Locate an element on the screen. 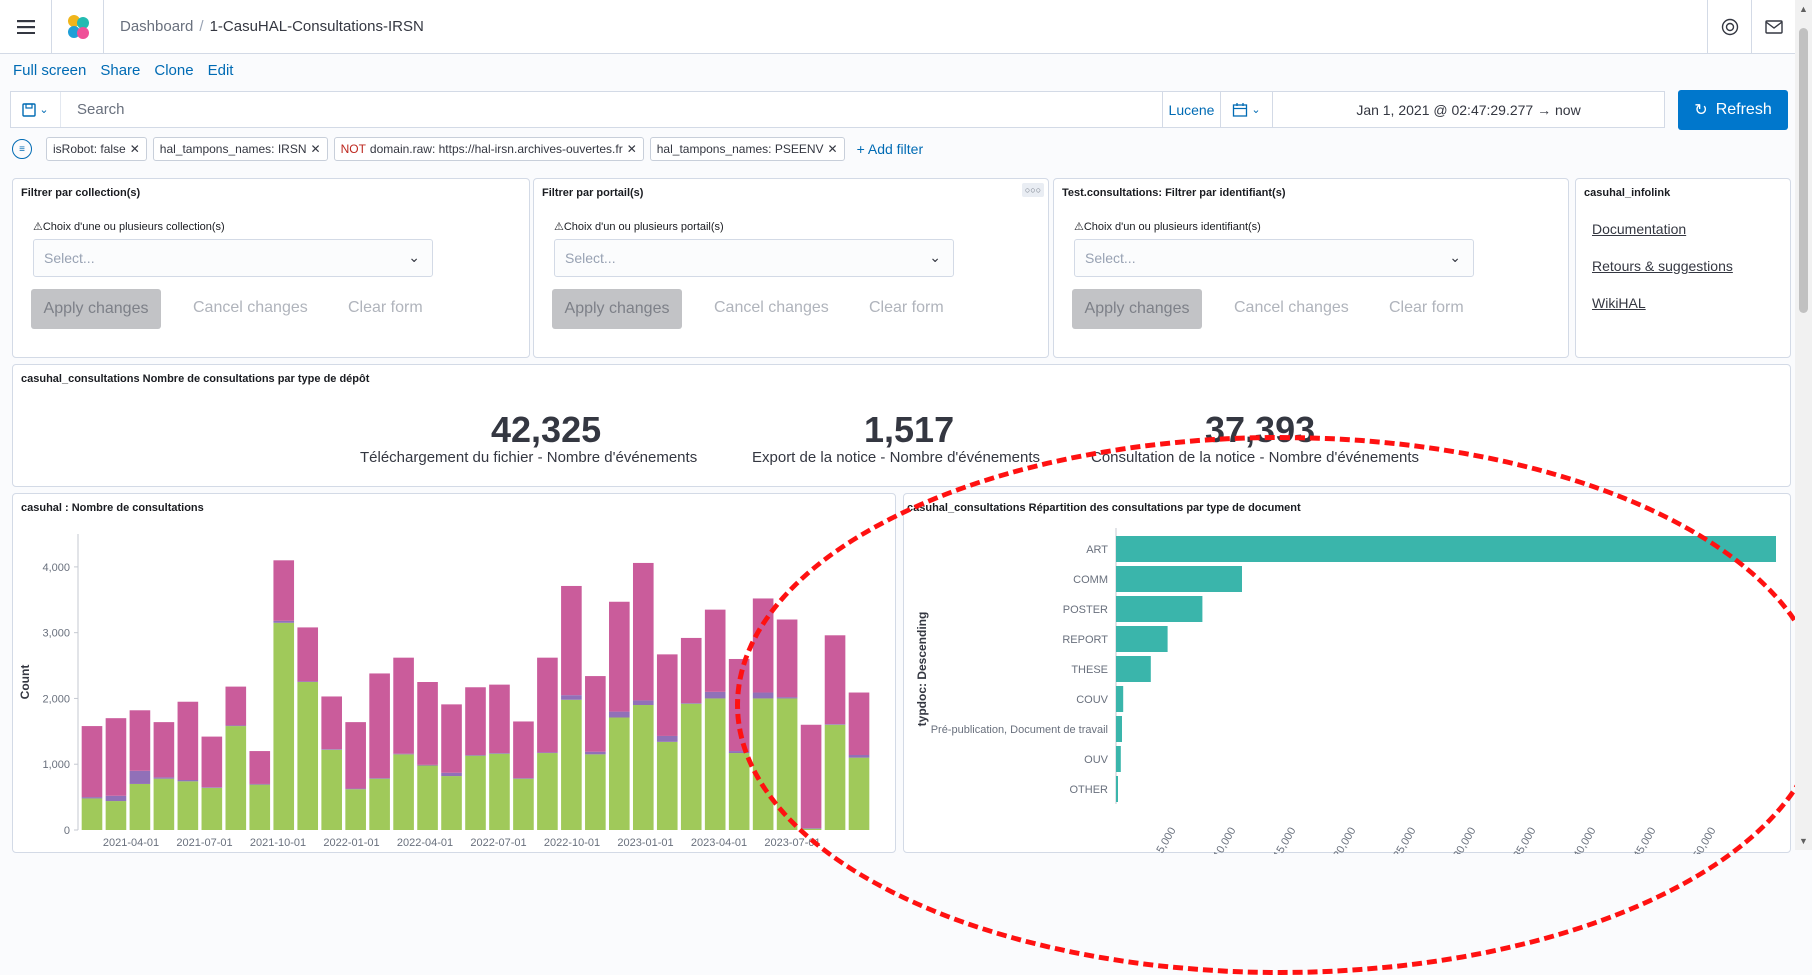  x-tick-label: 2022-04-01 is located at coordinates (425, 843).